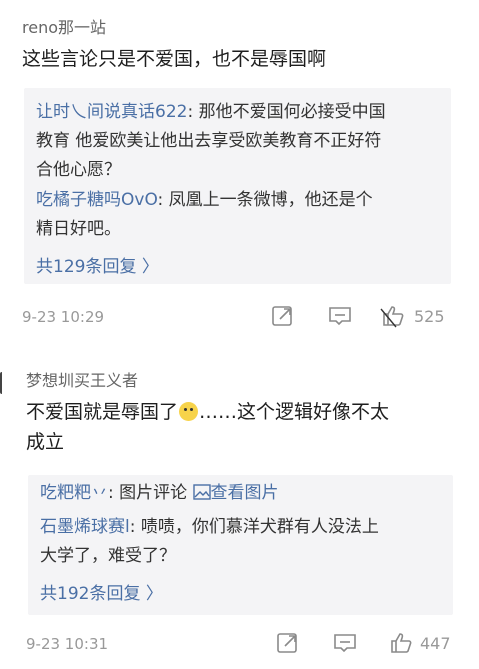 The width and height of the screenshot is (479, 669). Describe the element at coordinates (270, 200) in the screenshot. I see `reply-text: 凤凰上一条微博，他还是个` at that location.